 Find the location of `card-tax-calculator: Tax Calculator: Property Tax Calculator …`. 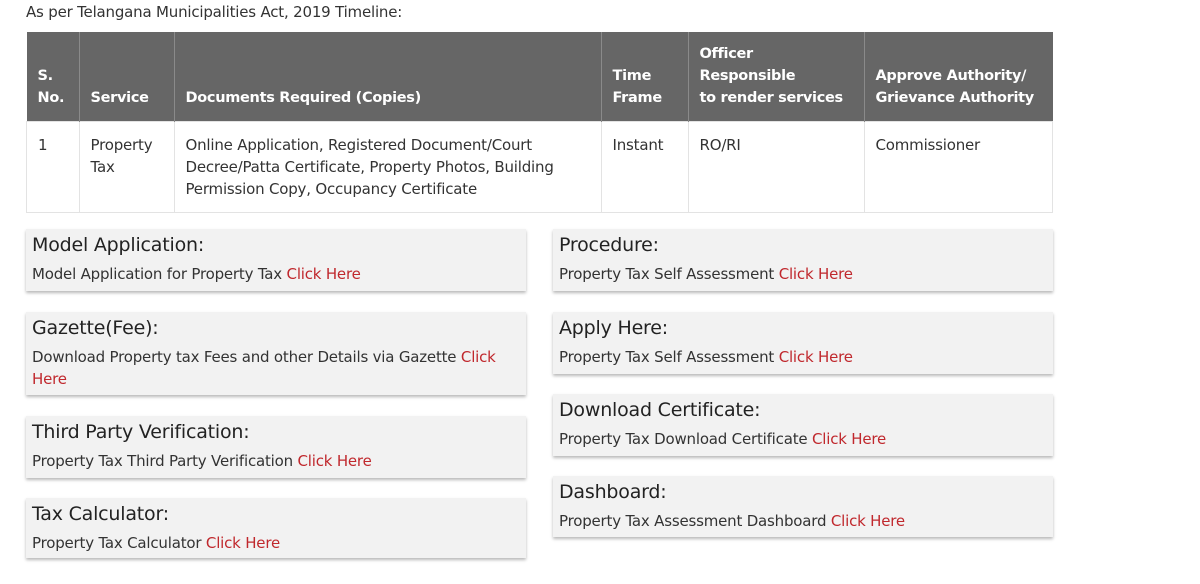

card-tax-calculator: Tax Calculator: Property Tax Calculator … is located at coordinates (276, 528).